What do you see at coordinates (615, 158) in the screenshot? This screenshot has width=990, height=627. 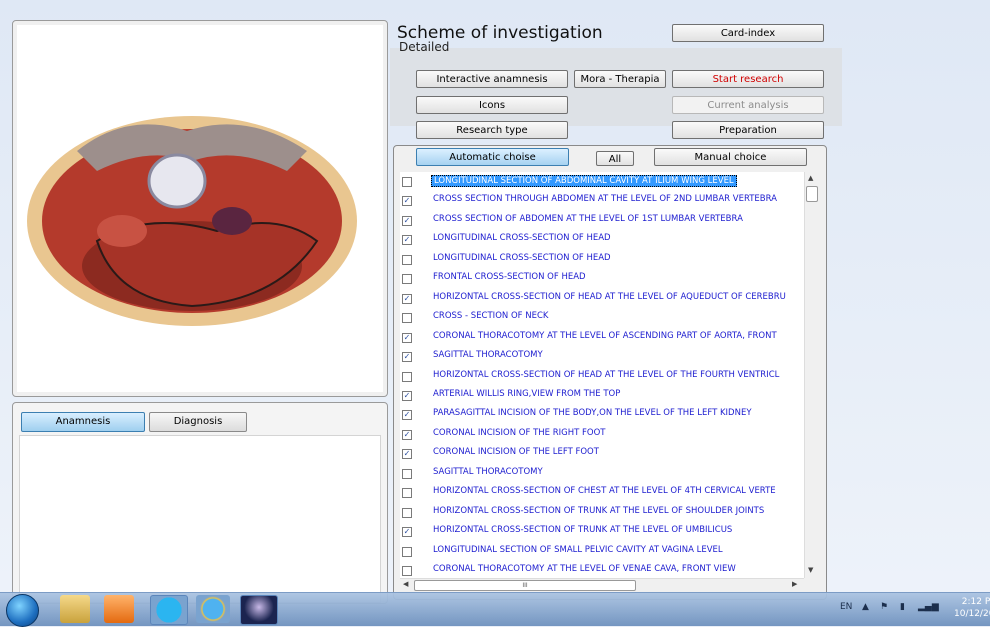 I see `all-button: All` at bounding box center [615, 158].